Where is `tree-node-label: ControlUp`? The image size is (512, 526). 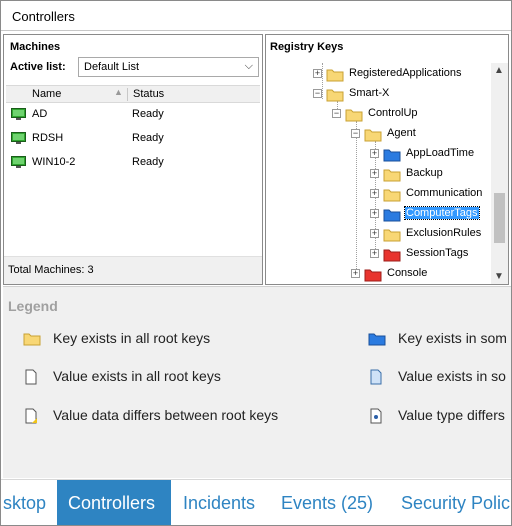 tree-node-label: ControlUp is located at coordinates (393, 113).